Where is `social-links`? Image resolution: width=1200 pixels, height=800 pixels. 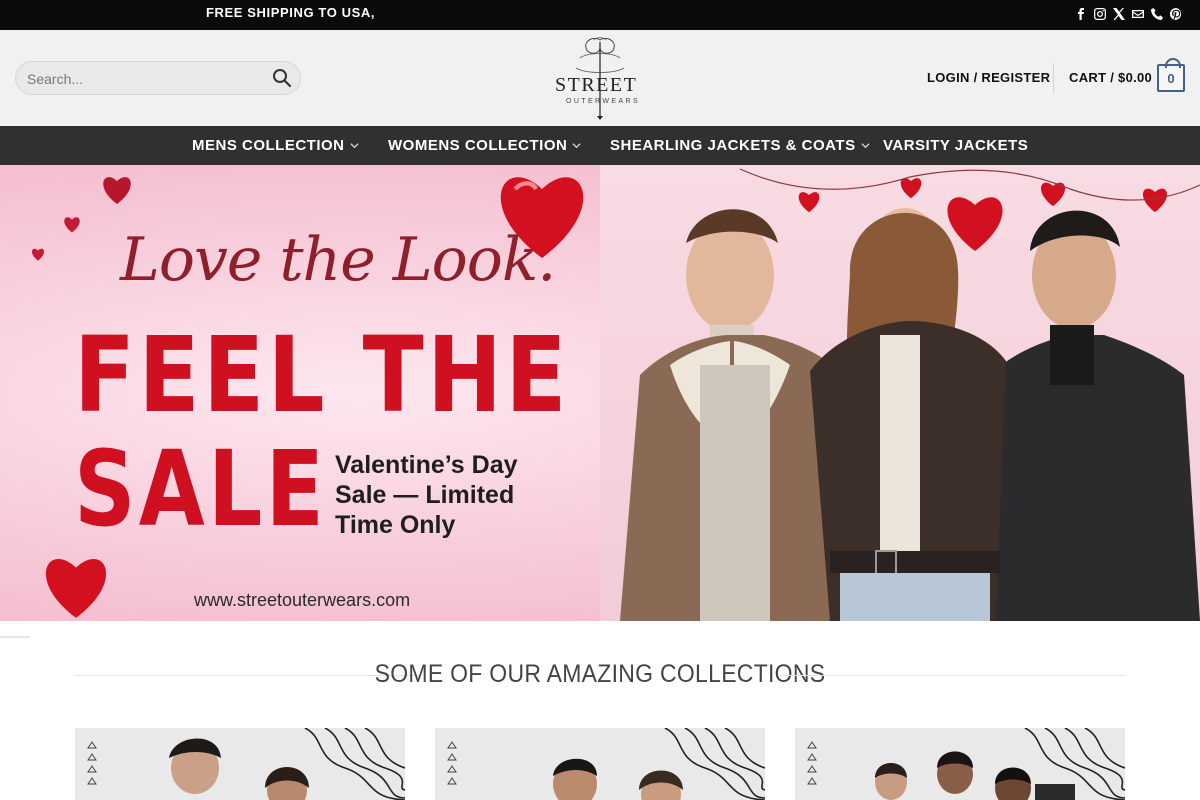
social-links is located at coordinates (1128, 14).